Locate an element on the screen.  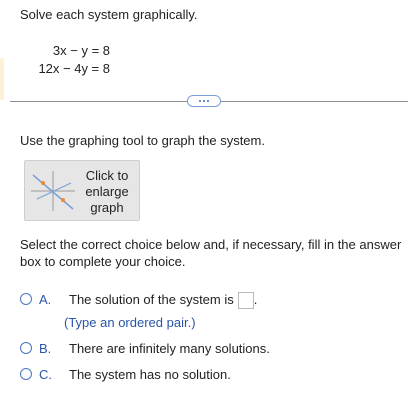
answer-input-box is located at coordinates (245, 300).